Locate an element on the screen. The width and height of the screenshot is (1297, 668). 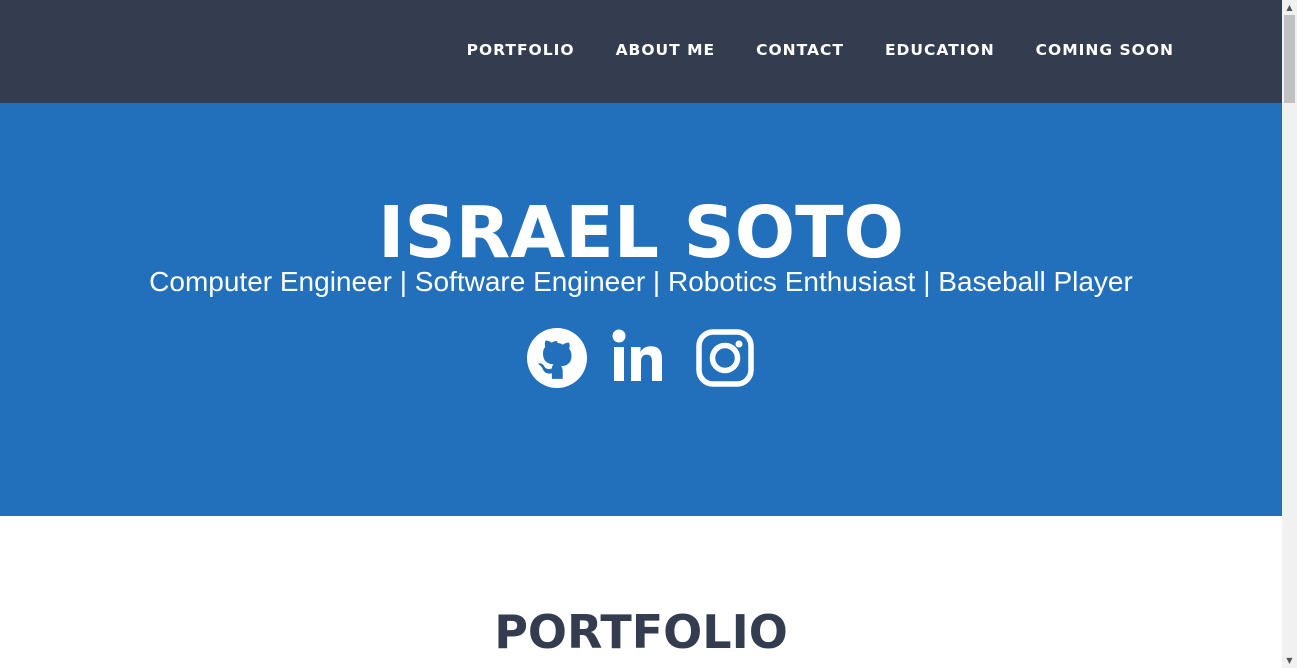
nav-link-contact: CONTACT is located at coordinates (800, 50).